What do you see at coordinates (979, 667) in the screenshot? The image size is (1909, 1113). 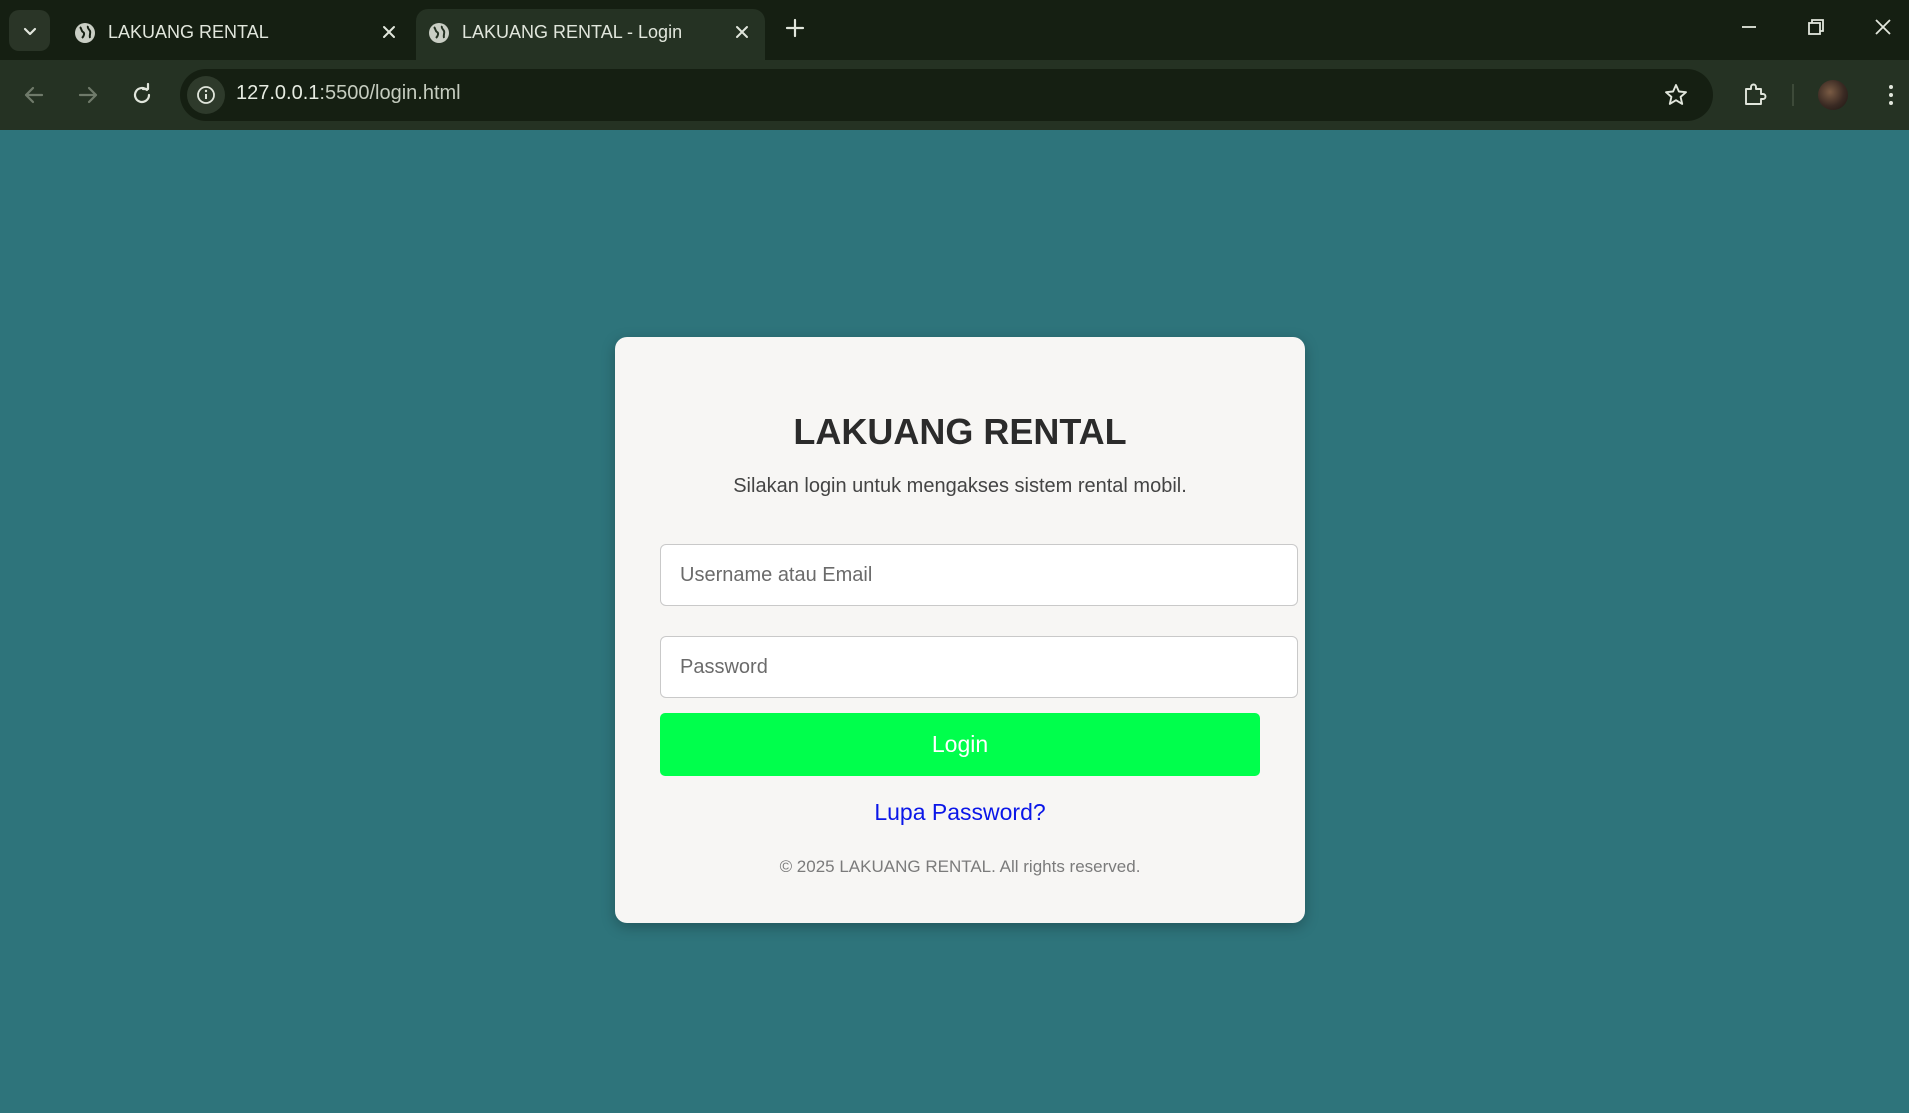 I see `password-input` at bounding box center [979, 667].